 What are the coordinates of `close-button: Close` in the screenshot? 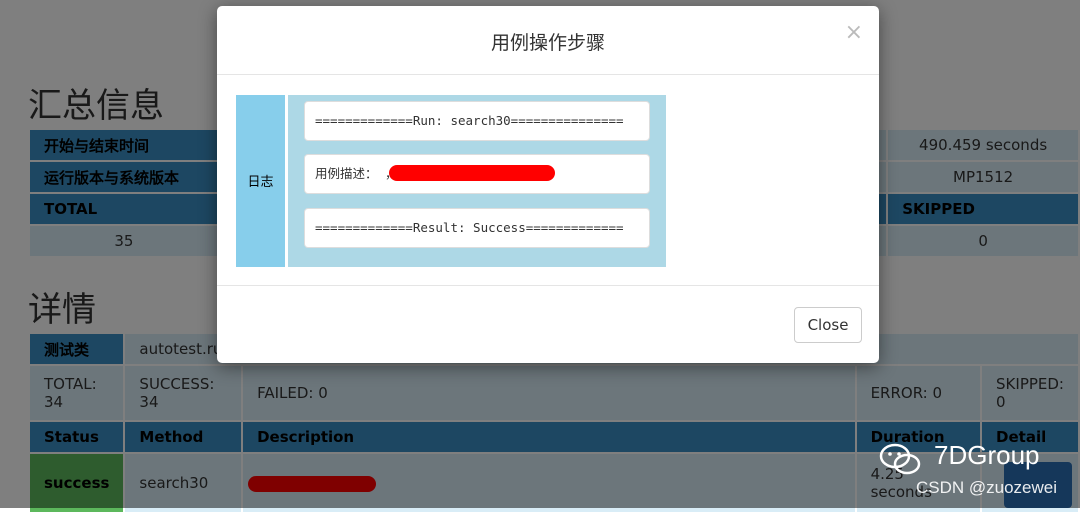 It's located at (828, 325).